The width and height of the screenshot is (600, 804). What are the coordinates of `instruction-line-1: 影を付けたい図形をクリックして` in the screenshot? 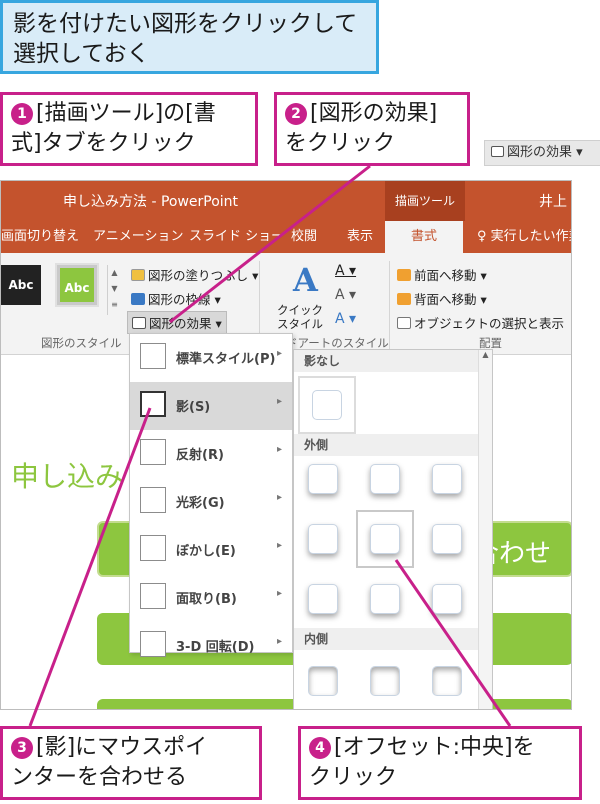 It's located at (185, 24).